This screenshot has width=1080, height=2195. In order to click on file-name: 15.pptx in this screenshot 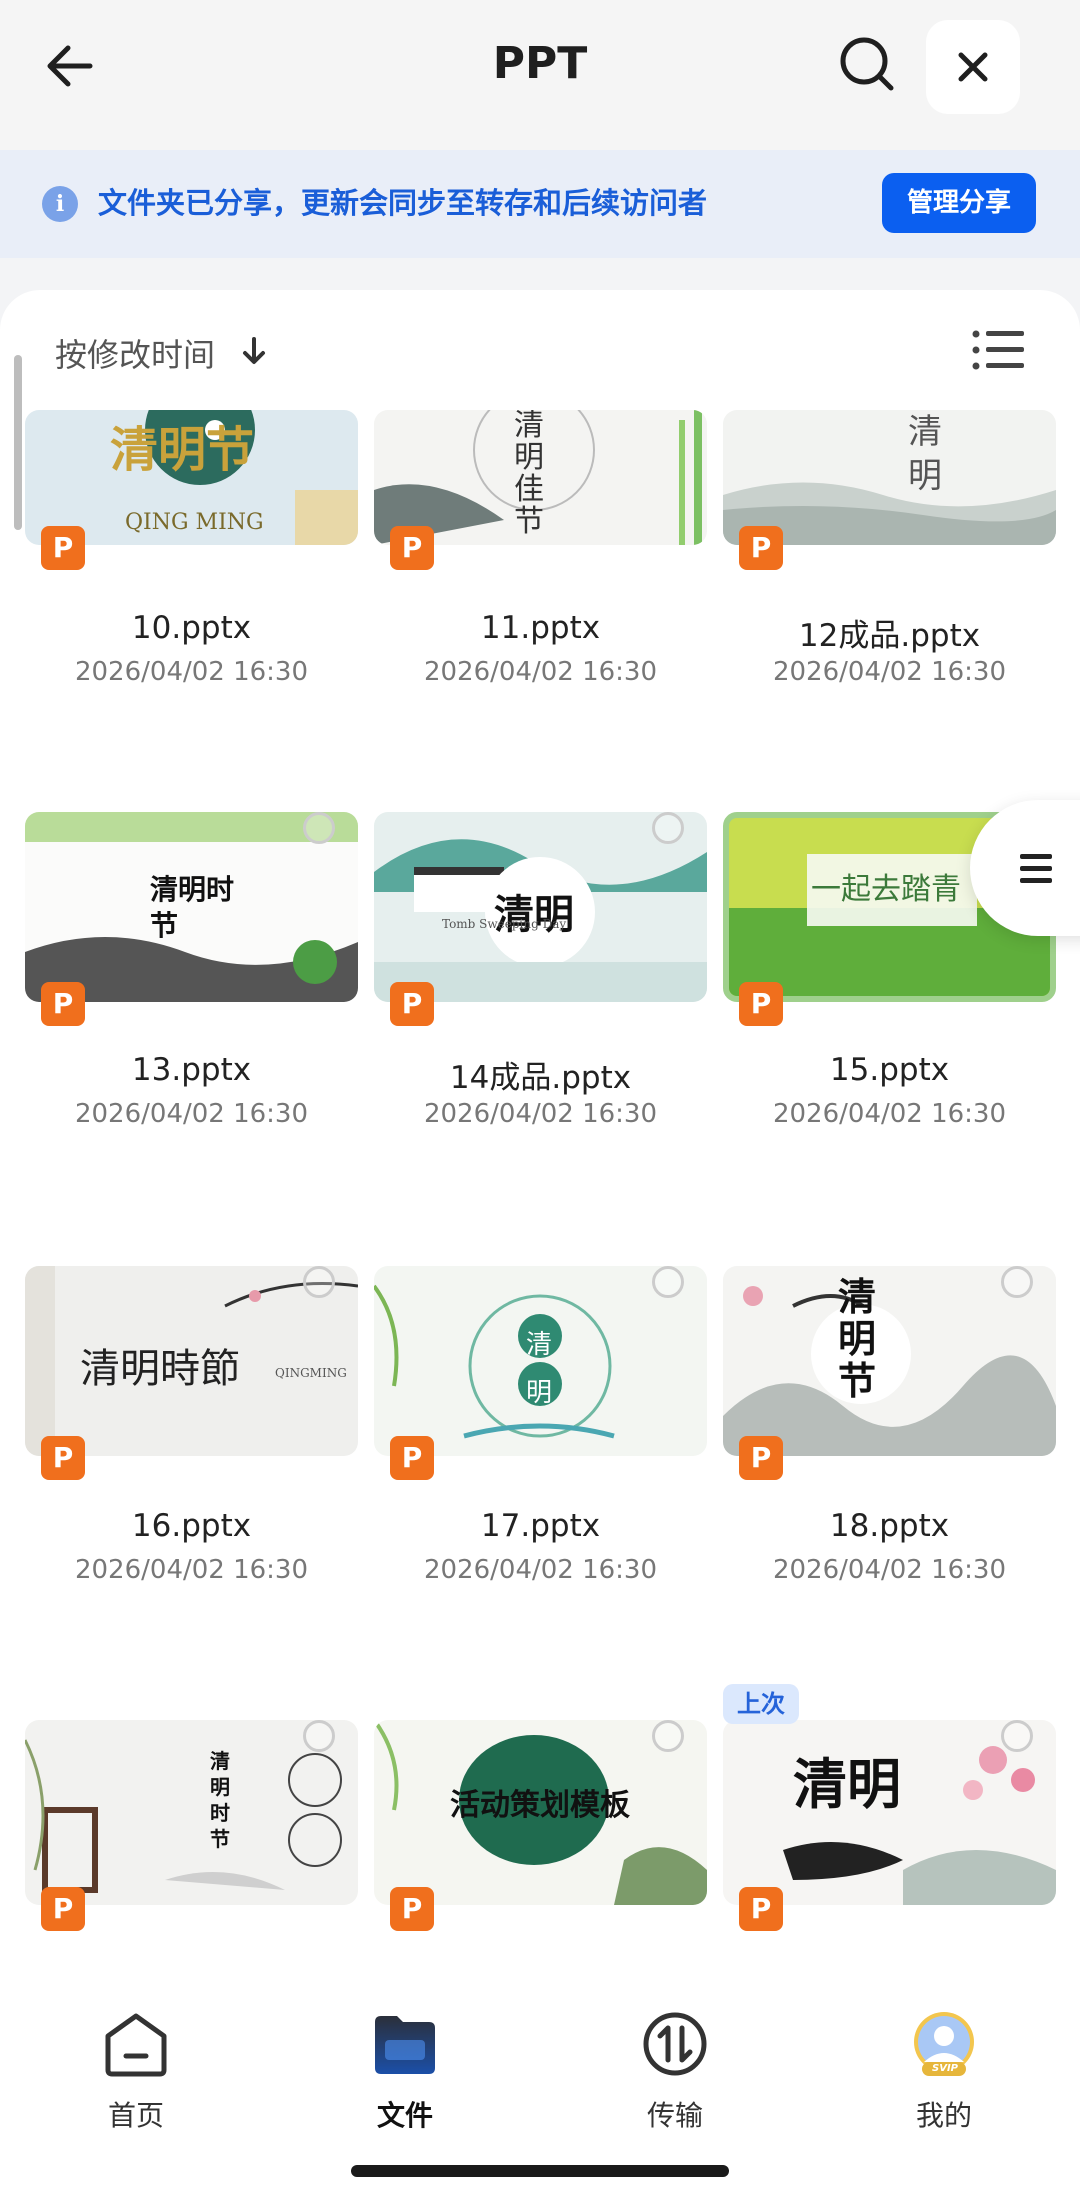, I will do `click(889, 1070)`.